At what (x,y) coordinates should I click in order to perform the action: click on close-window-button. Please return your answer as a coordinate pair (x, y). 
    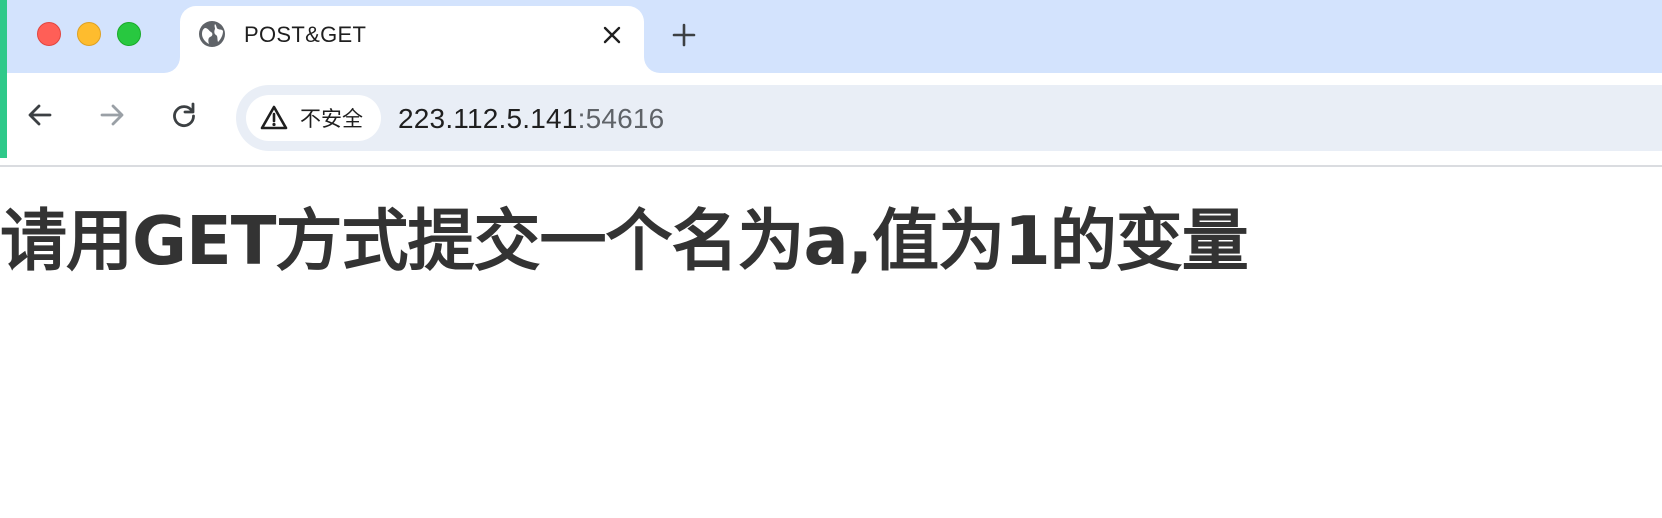
    Looking at the image, I should click on (49, 34).